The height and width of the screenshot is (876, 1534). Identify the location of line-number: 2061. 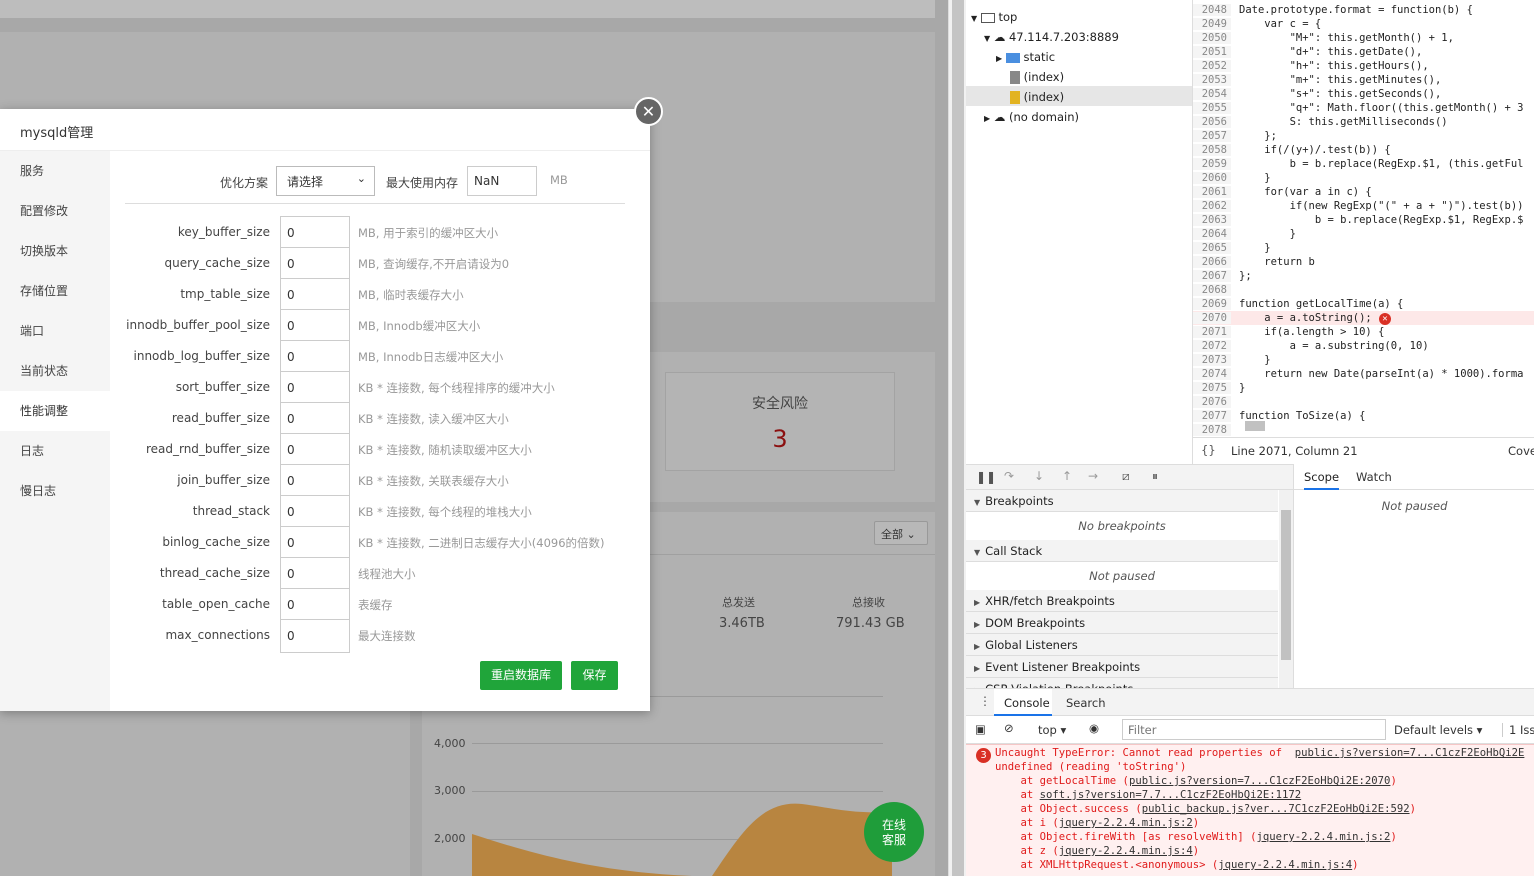
(1212, 192).